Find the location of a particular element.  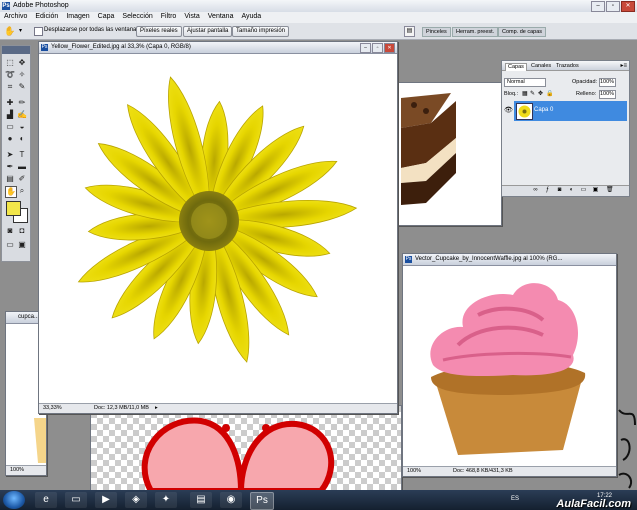

adjustment-layer-icon: ◐ is located at coordinates (571, 190).